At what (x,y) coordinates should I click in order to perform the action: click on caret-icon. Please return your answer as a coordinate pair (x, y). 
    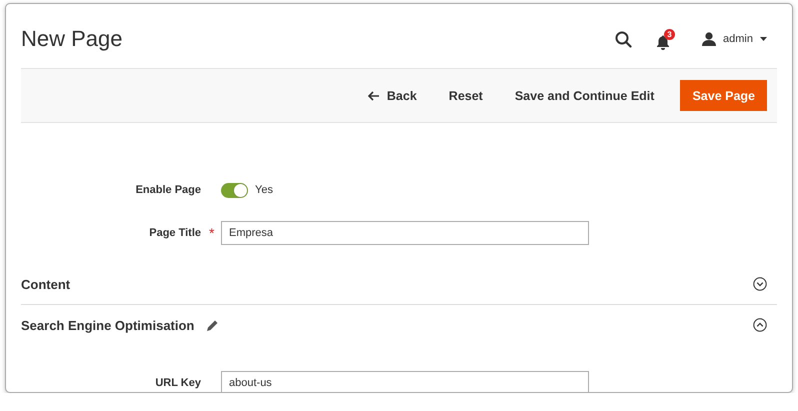
    Looking at the image, I should click on (763, 39).